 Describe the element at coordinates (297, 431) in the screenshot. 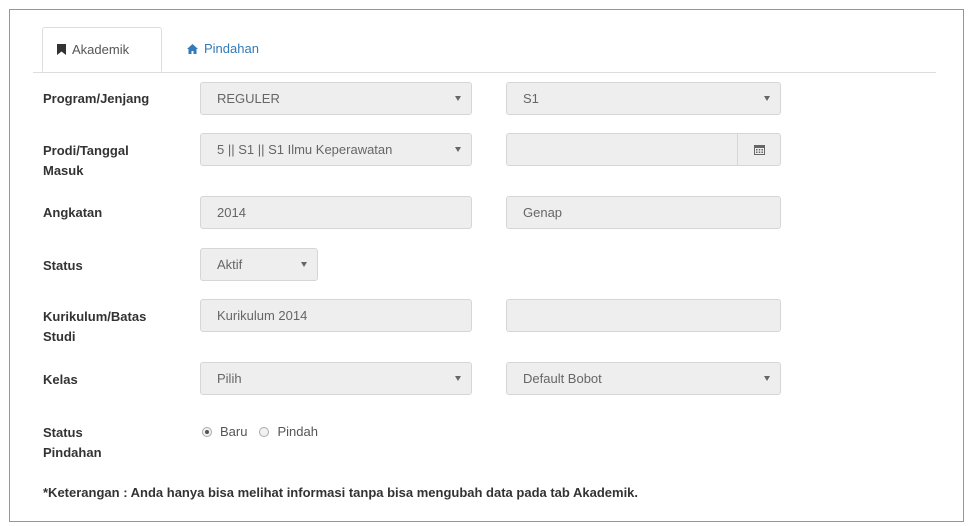

I see `radio-pindah-label: Pindah` at that location.